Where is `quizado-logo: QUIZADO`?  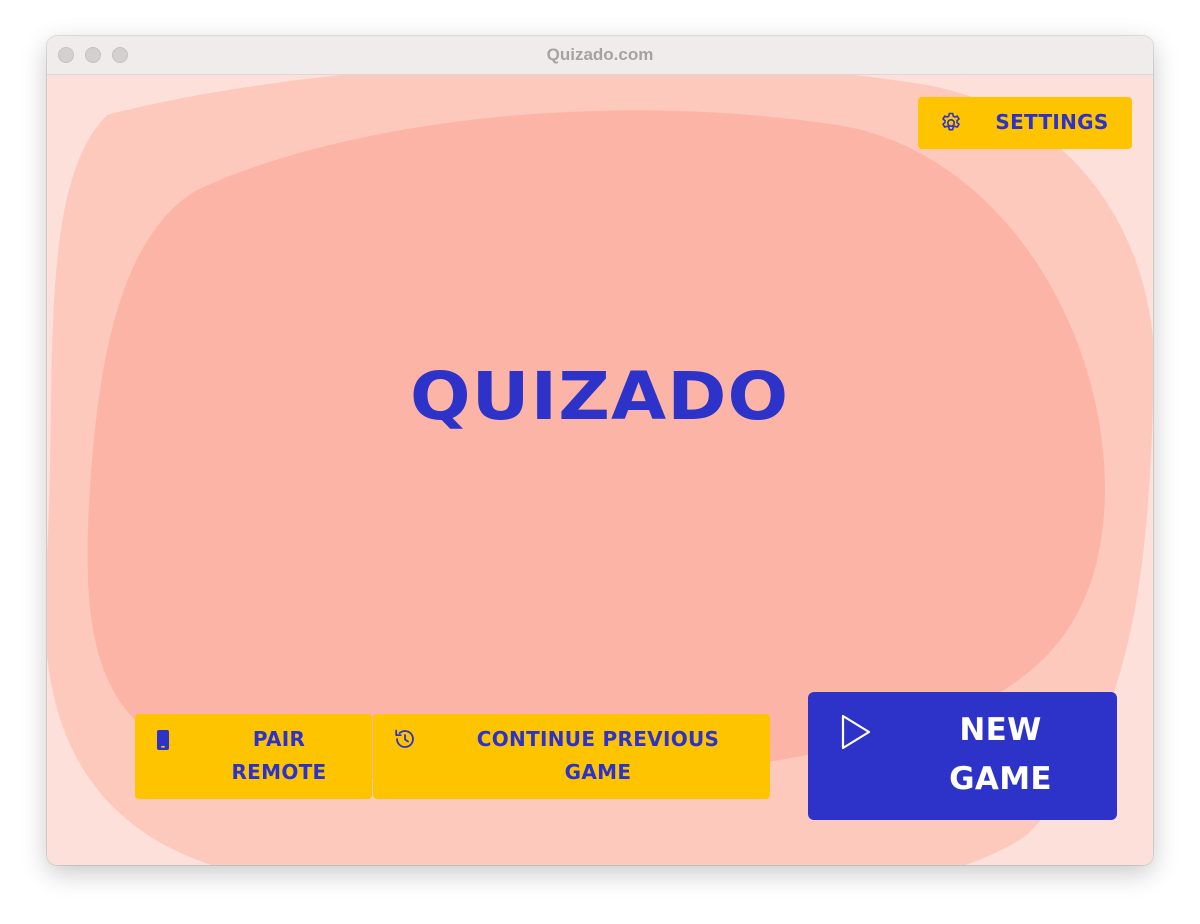 quizado-logo: QUIZADO is located at coordinates (600, 396).